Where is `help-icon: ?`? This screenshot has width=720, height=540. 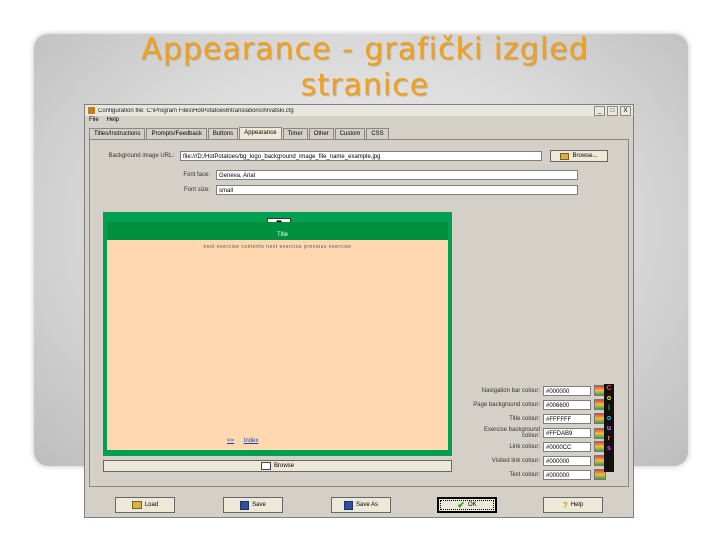
help-icon: ? is located at coordinates (565, 505).